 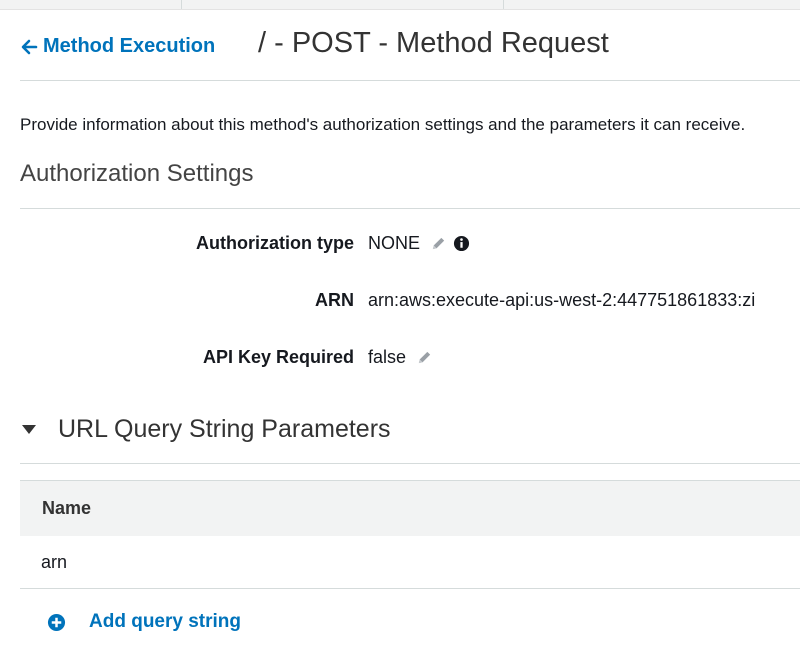 I want to click on api-key-required-row: false, so click(x=400, y=357).